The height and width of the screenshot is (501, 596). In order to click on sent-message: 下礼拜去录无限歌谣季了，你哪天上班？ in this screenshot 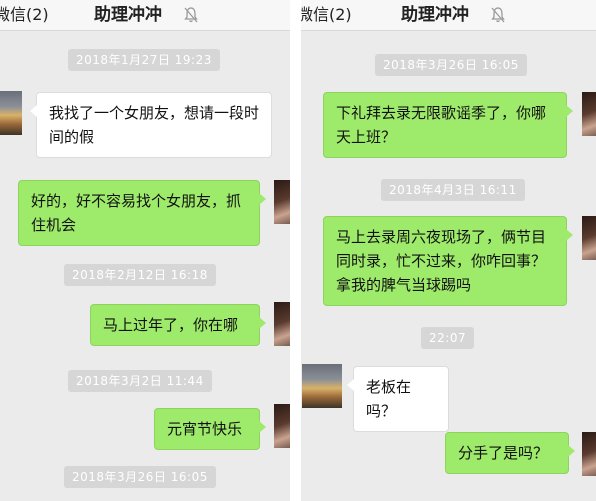, I will do `click(448, 125)`.